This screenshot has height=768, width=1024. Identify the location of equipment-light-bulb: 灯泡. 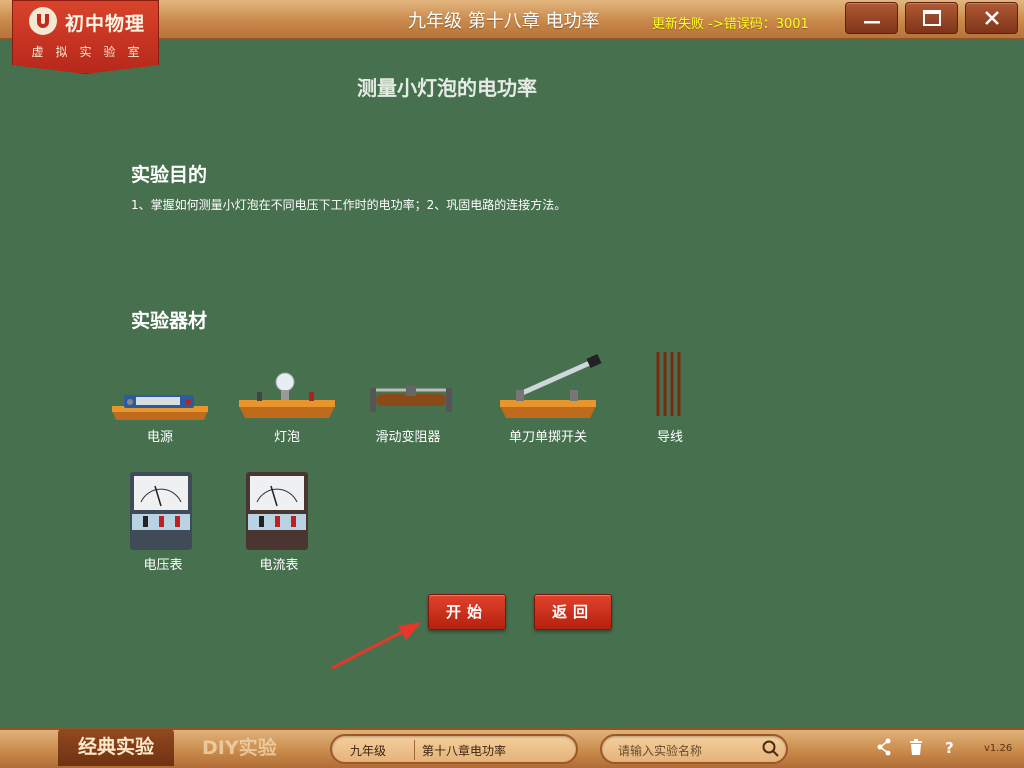
(287, 405).